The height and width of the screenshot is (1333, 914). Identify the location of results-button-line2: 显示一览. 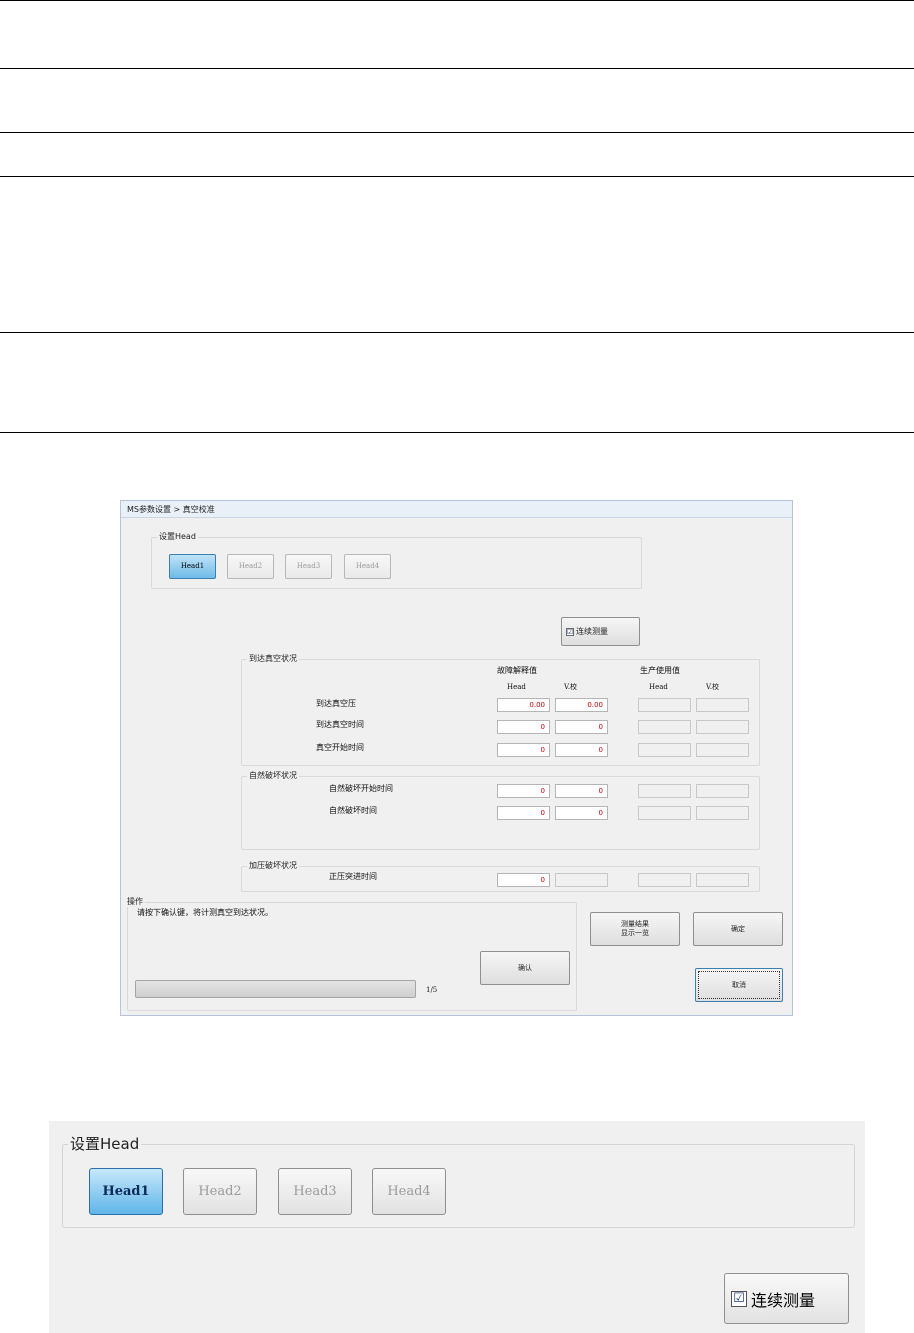
(635, 933).